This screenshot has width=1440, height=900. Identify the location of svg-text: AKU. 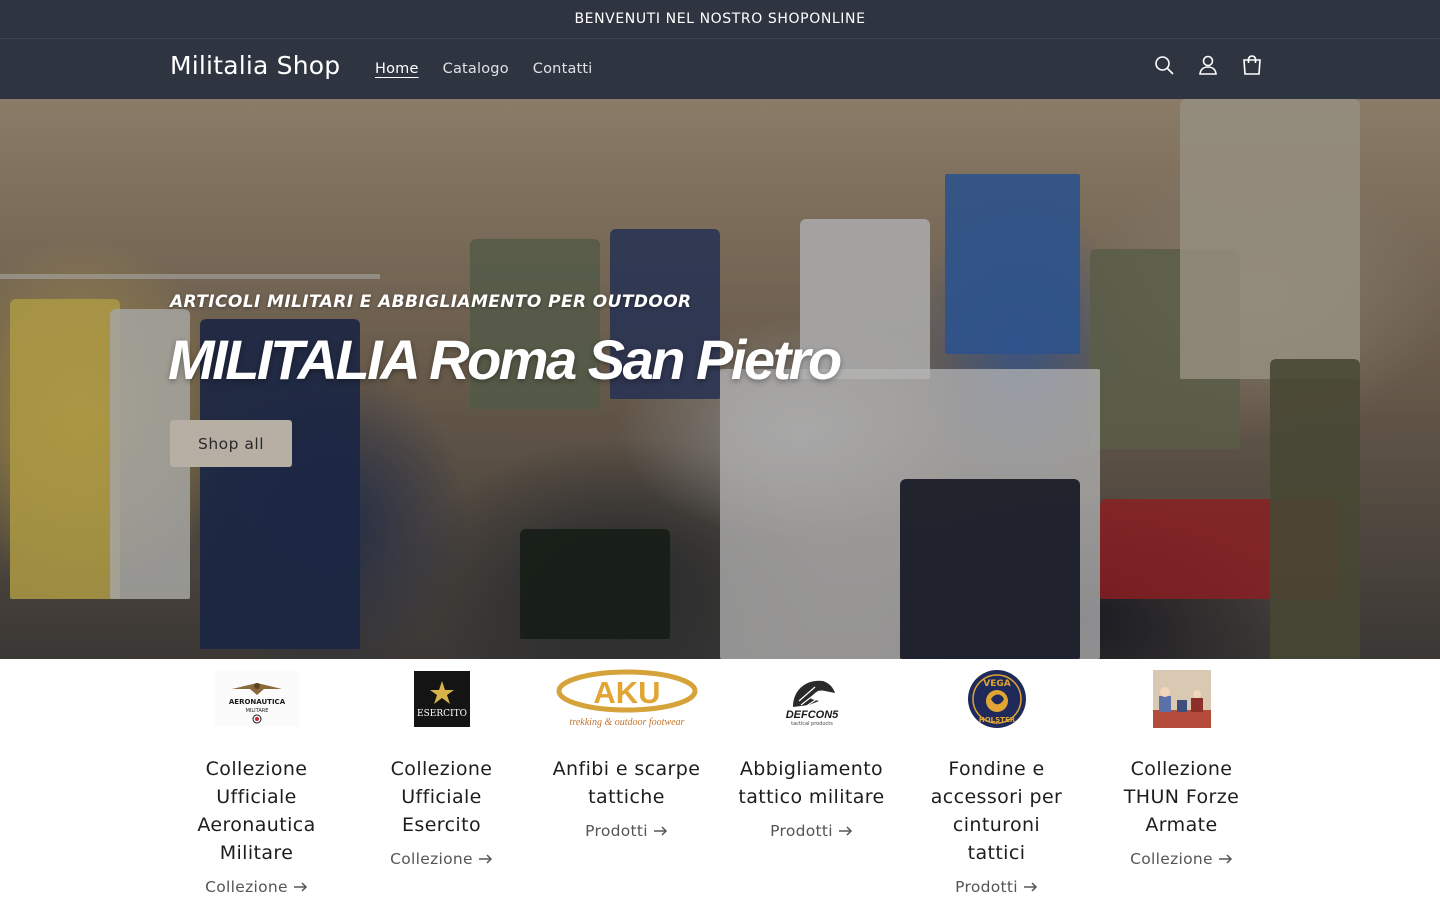
(626, 692).